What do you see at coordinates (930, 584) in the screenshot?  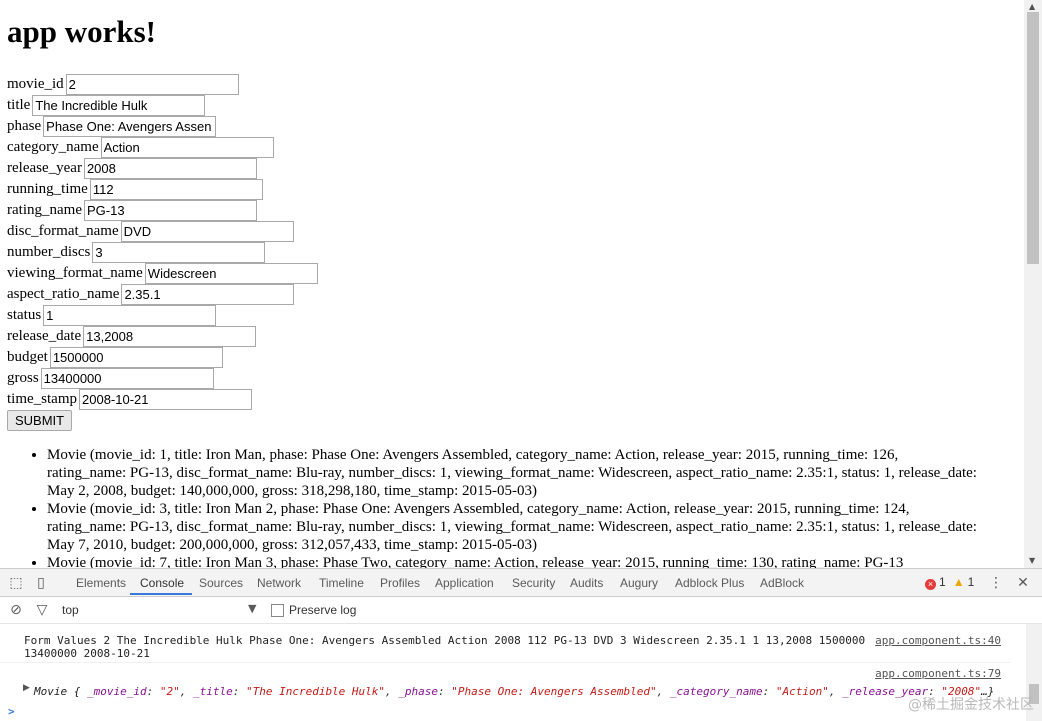 I see `error-icon: ×` at bounding box center [930, 584].